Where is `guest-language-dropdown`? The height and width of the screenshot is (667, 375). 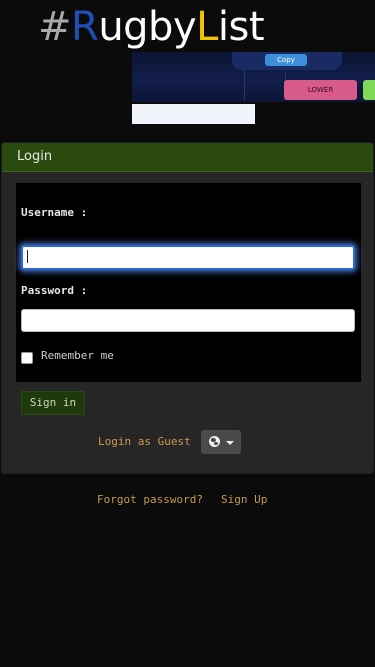
guest-language-dropdown is located at coordinates (221, 442).